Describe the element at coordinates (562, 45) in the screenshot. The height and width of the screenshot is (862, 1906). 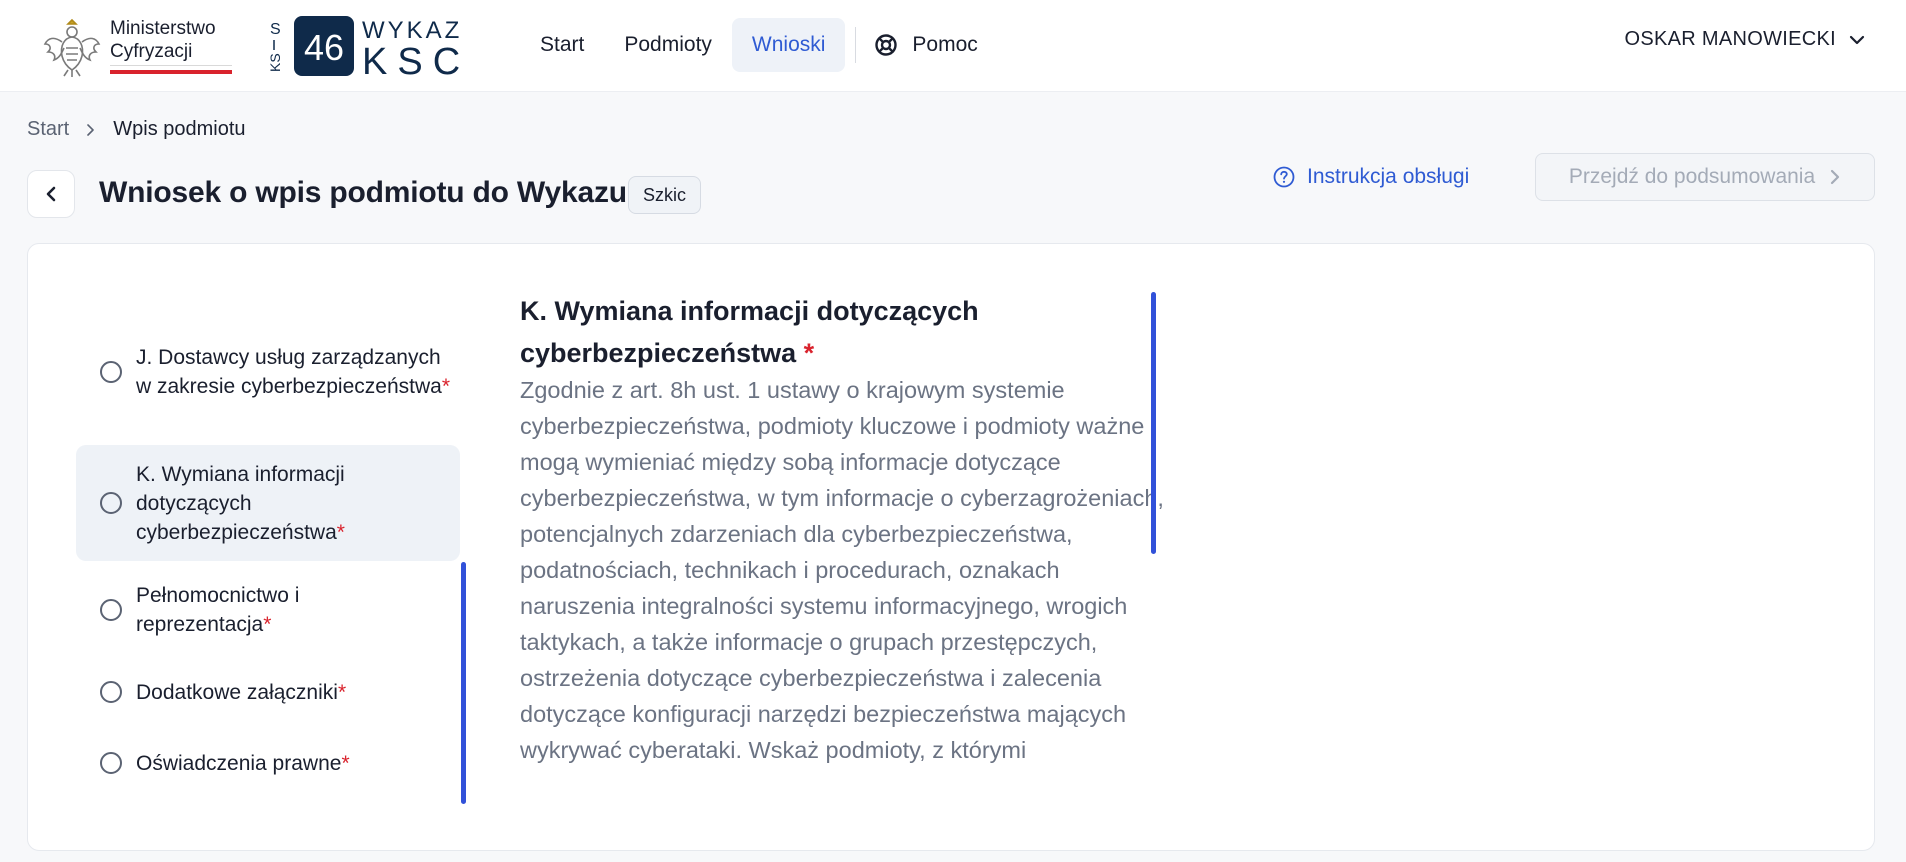
I see `nav-start: Start` at that location.